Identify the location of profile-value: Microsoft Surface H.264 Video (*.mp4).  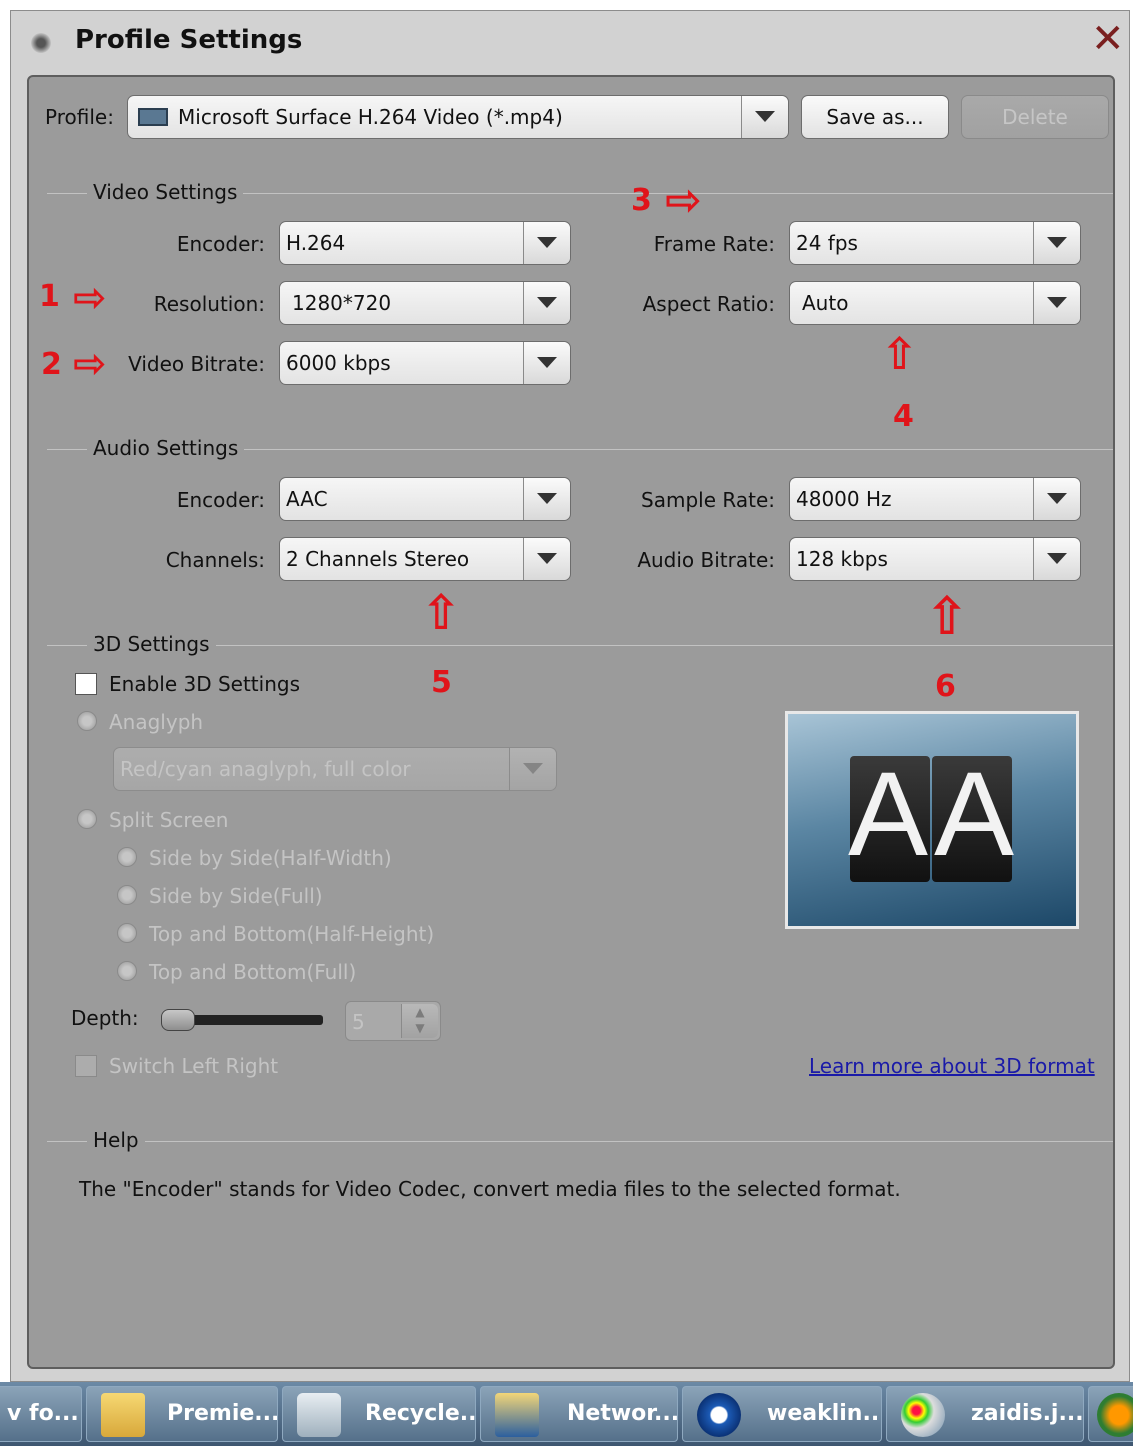
(370, 117).